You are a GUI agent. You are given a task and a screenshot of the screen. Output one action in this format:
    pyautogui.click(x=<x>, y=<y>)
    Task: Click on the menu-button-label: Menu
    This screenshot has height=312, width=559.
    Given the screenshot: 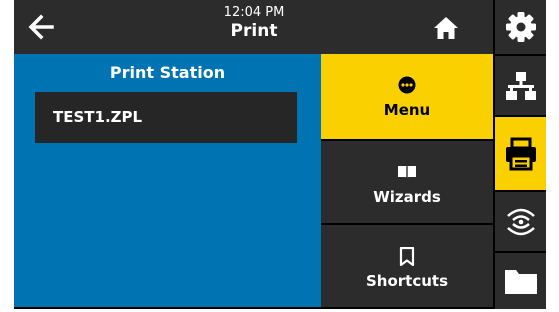 What is the action you would take?
    pyautogui.click(x=407, y=110)
    